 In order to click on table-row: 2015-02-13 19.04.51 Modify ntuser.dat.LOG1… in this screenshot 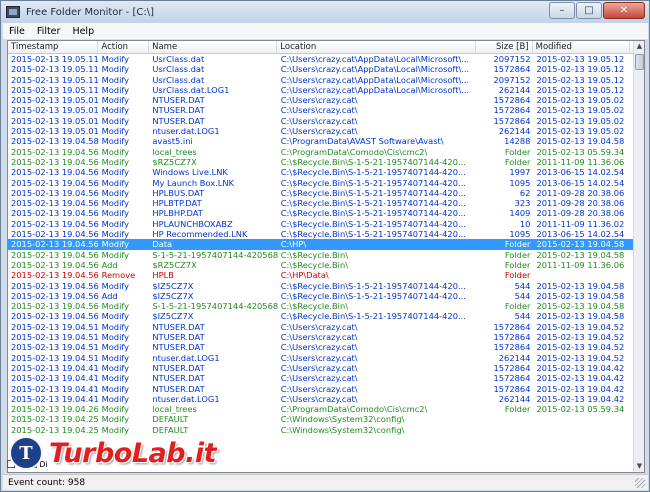, I will do `click(321, 358)`.